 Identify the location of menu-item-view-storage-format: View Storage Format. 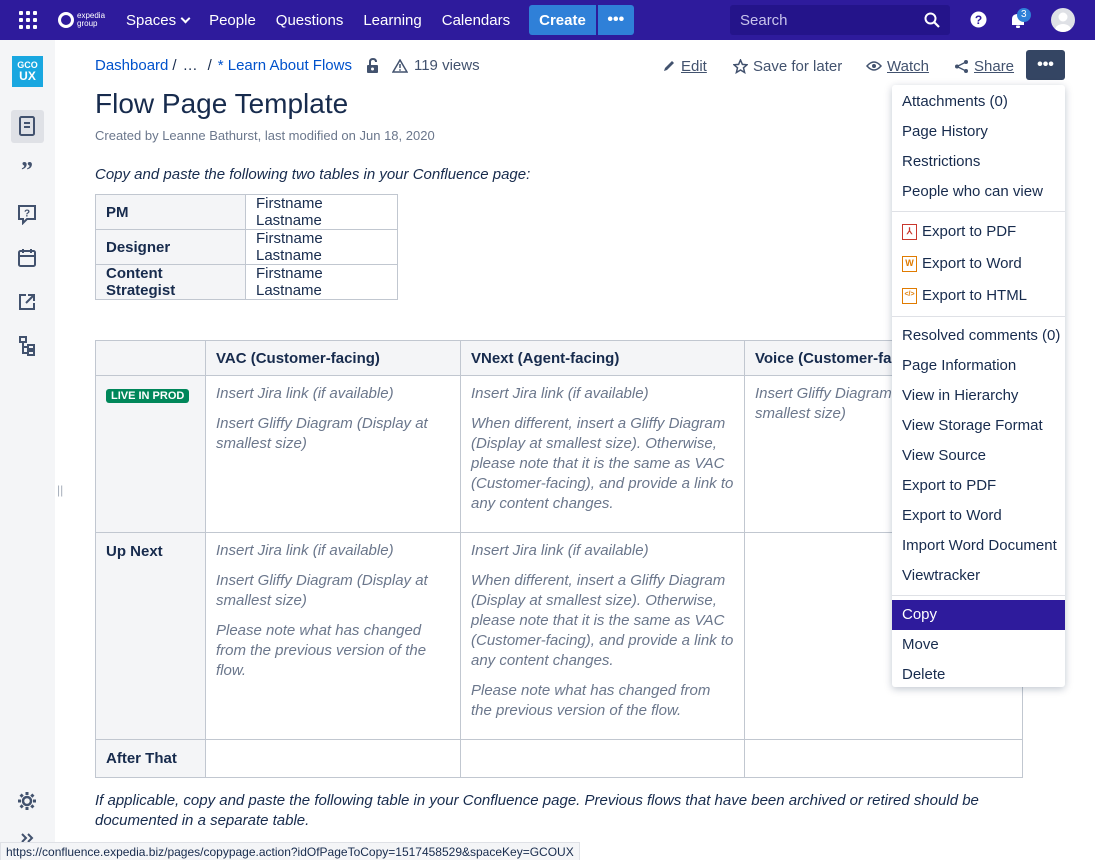
(978, 426).